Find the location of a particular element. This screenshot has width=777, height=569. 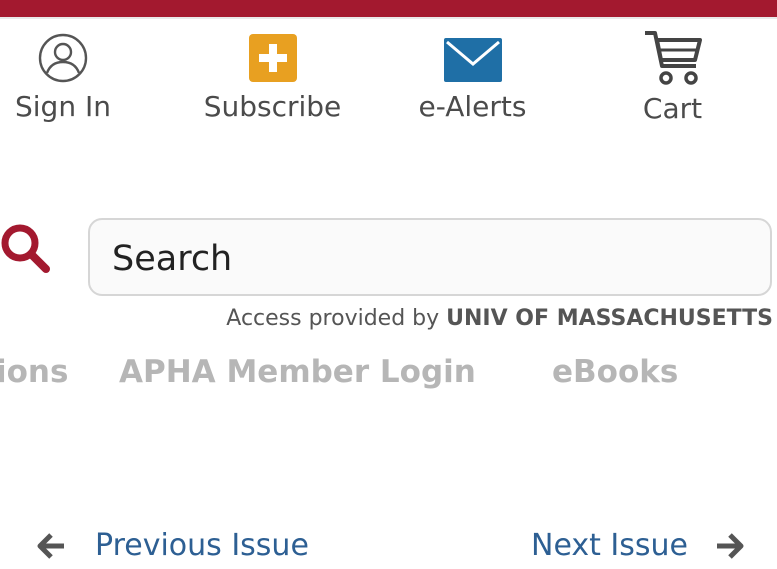

user-circle-icon is located at coordinates (63, 58).